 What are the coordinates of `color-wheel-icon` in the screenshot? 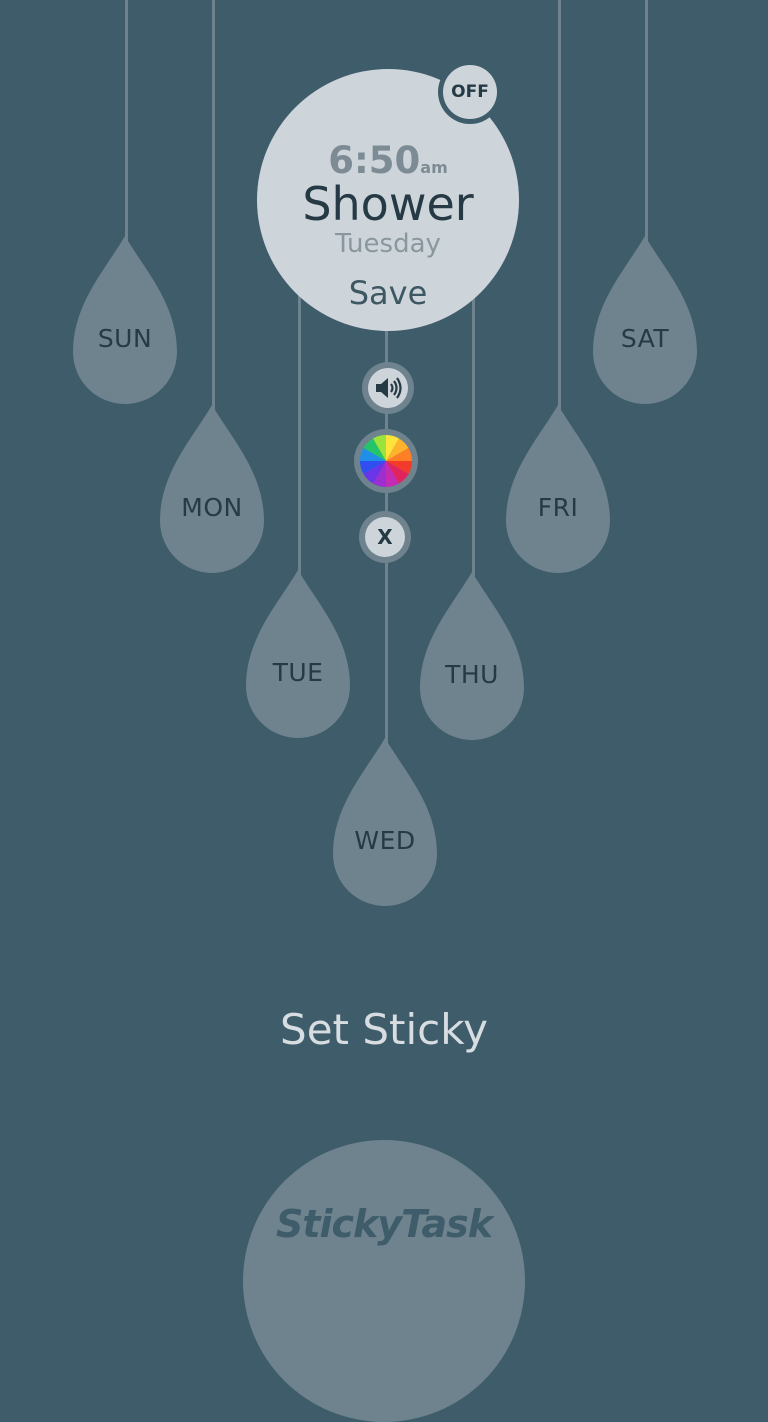 It's located at (386, 461).